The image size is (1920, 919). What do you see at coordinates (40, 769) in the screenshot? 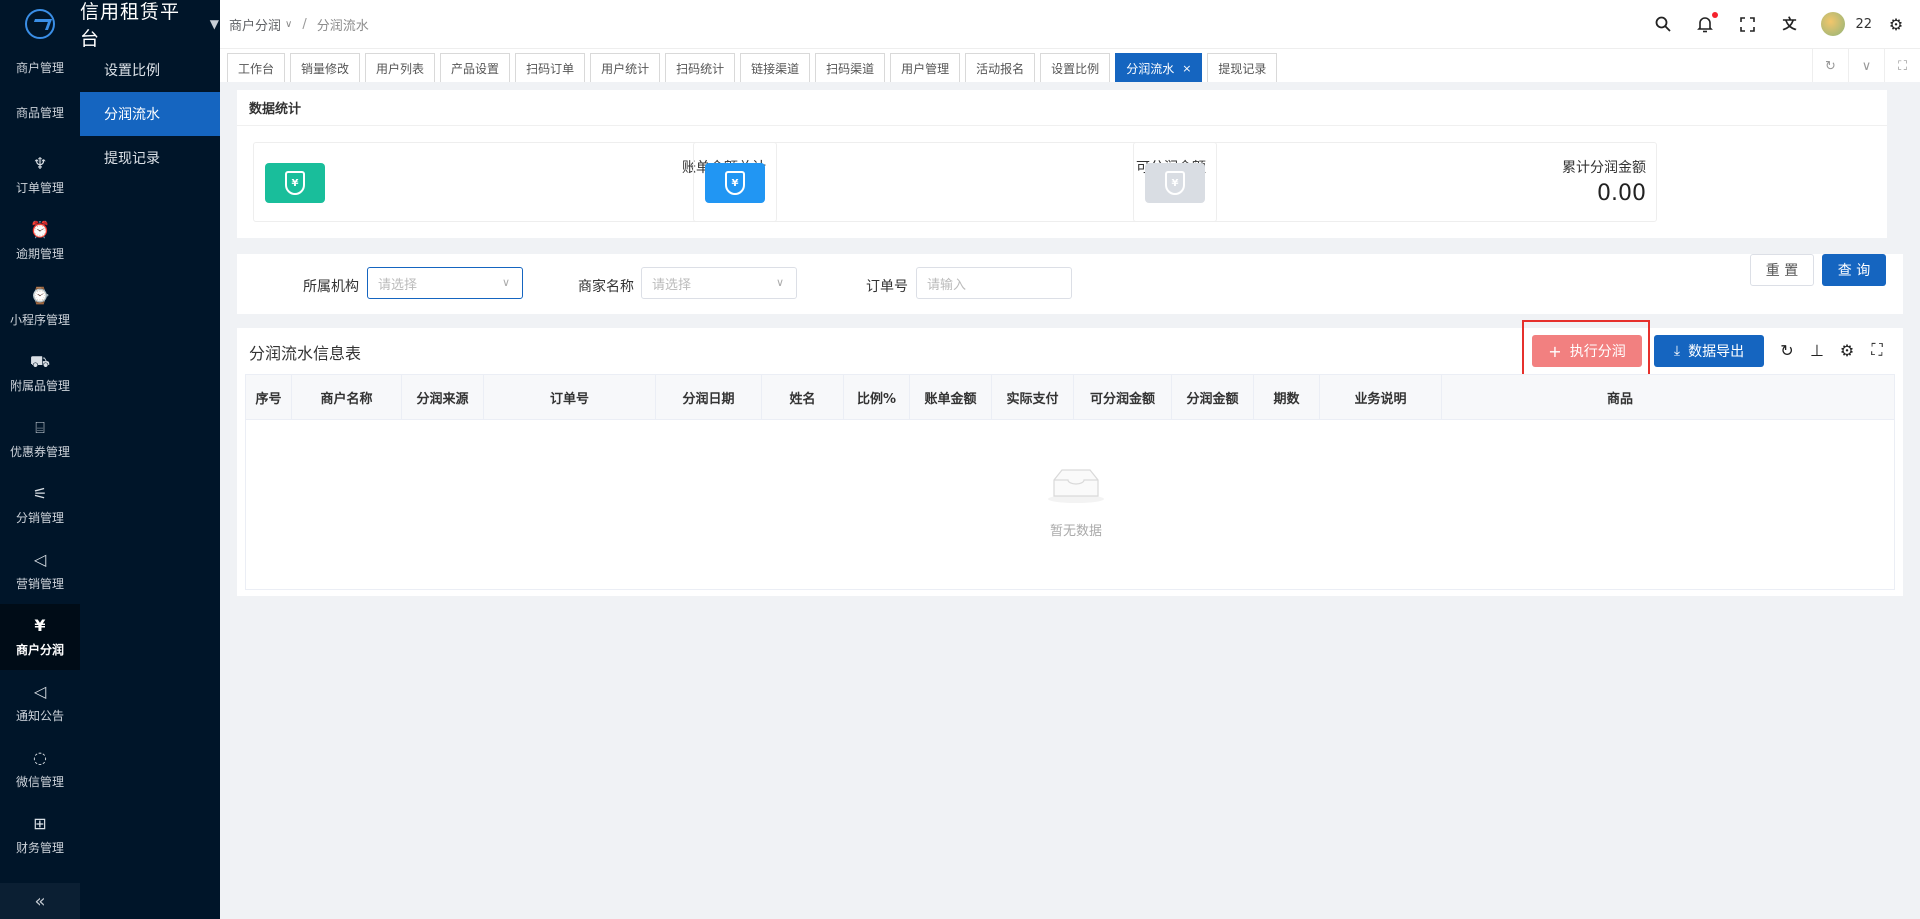
I see `rail-item-11: ◌ 微信管理` at bounding box center [40, 769].